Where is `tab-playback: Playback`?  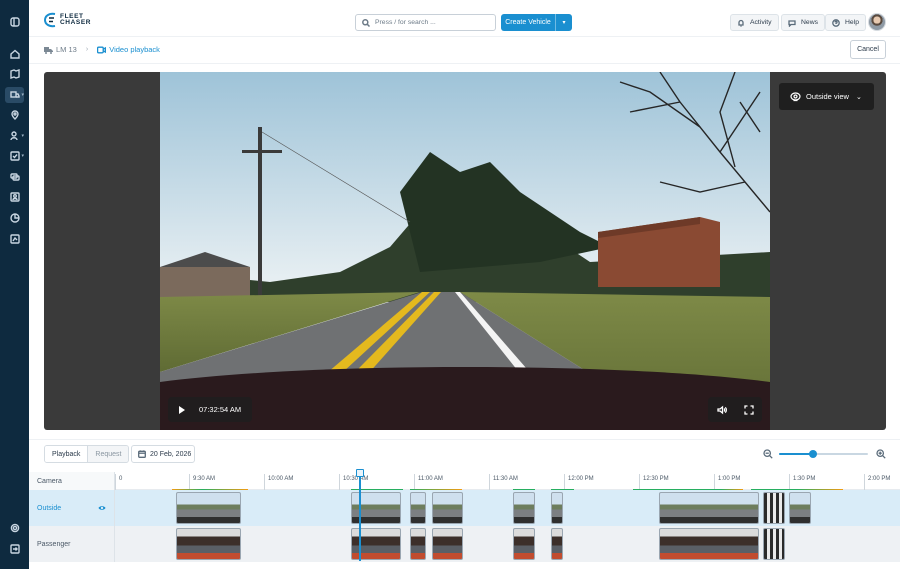
tab-playback: Playback is located at coordinates (67, 454).